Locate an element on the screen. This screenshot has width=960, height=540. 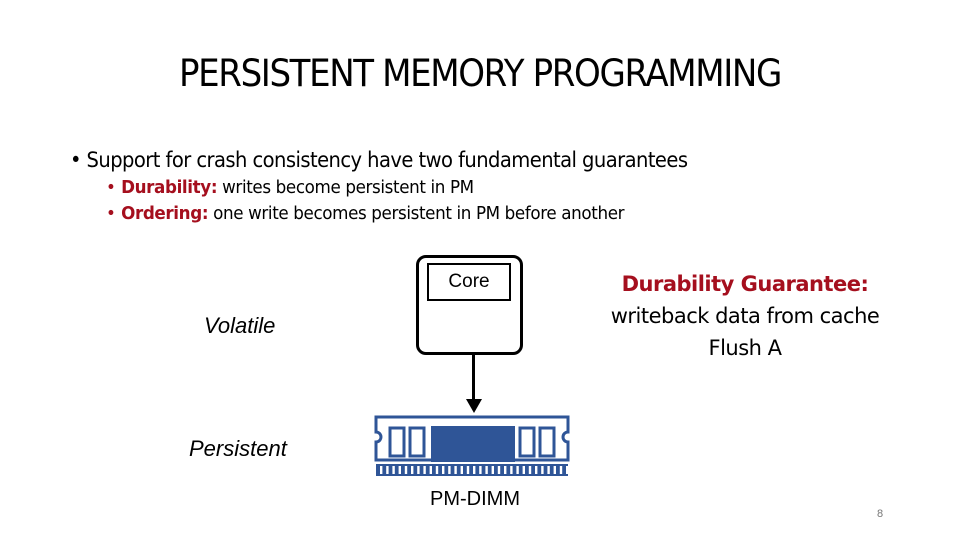
flush-arrow-shaft is located at coordinates (473, 377).